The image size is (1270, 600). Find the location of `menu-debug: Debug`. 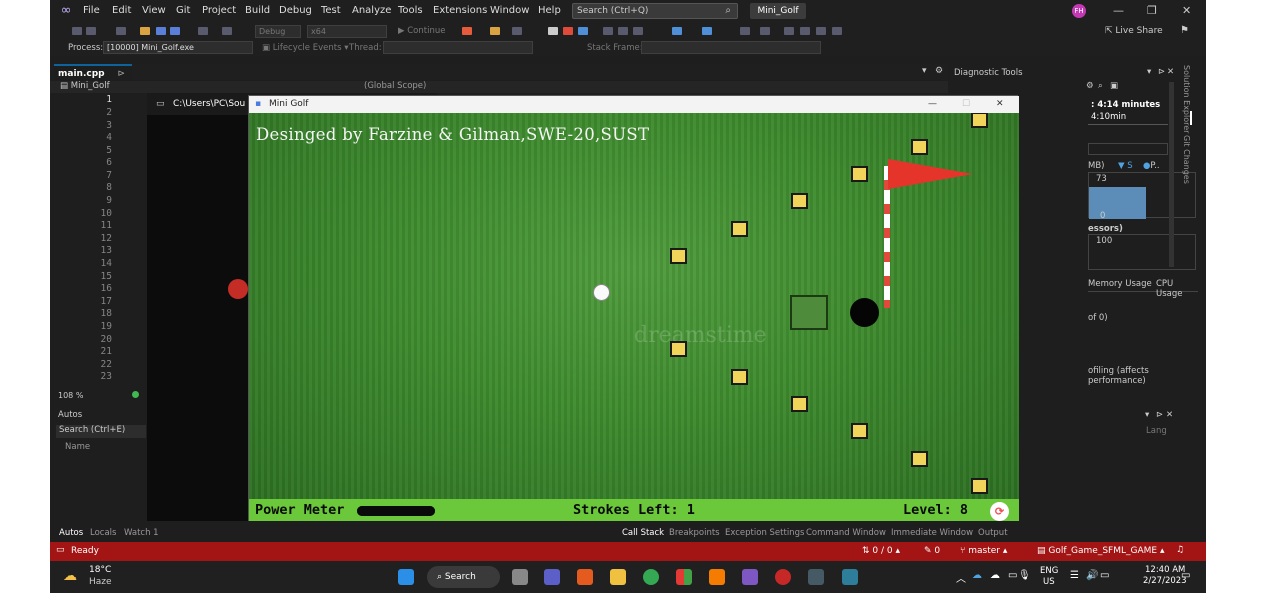

menu-debug: Debug is located at coordinates (295, 10).